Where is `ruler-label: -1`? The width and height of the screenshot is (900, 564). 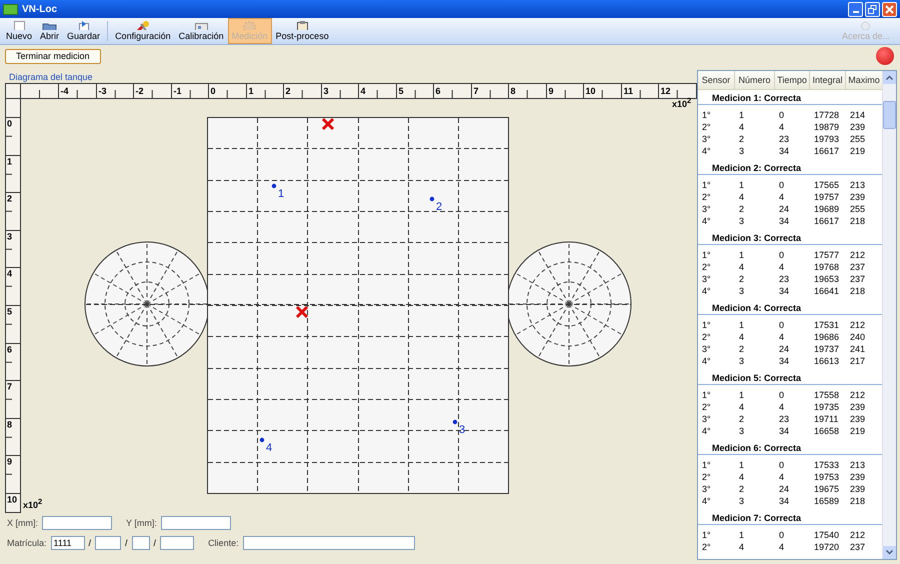 ruler-label: -1 is located at coordinates (178, 91).